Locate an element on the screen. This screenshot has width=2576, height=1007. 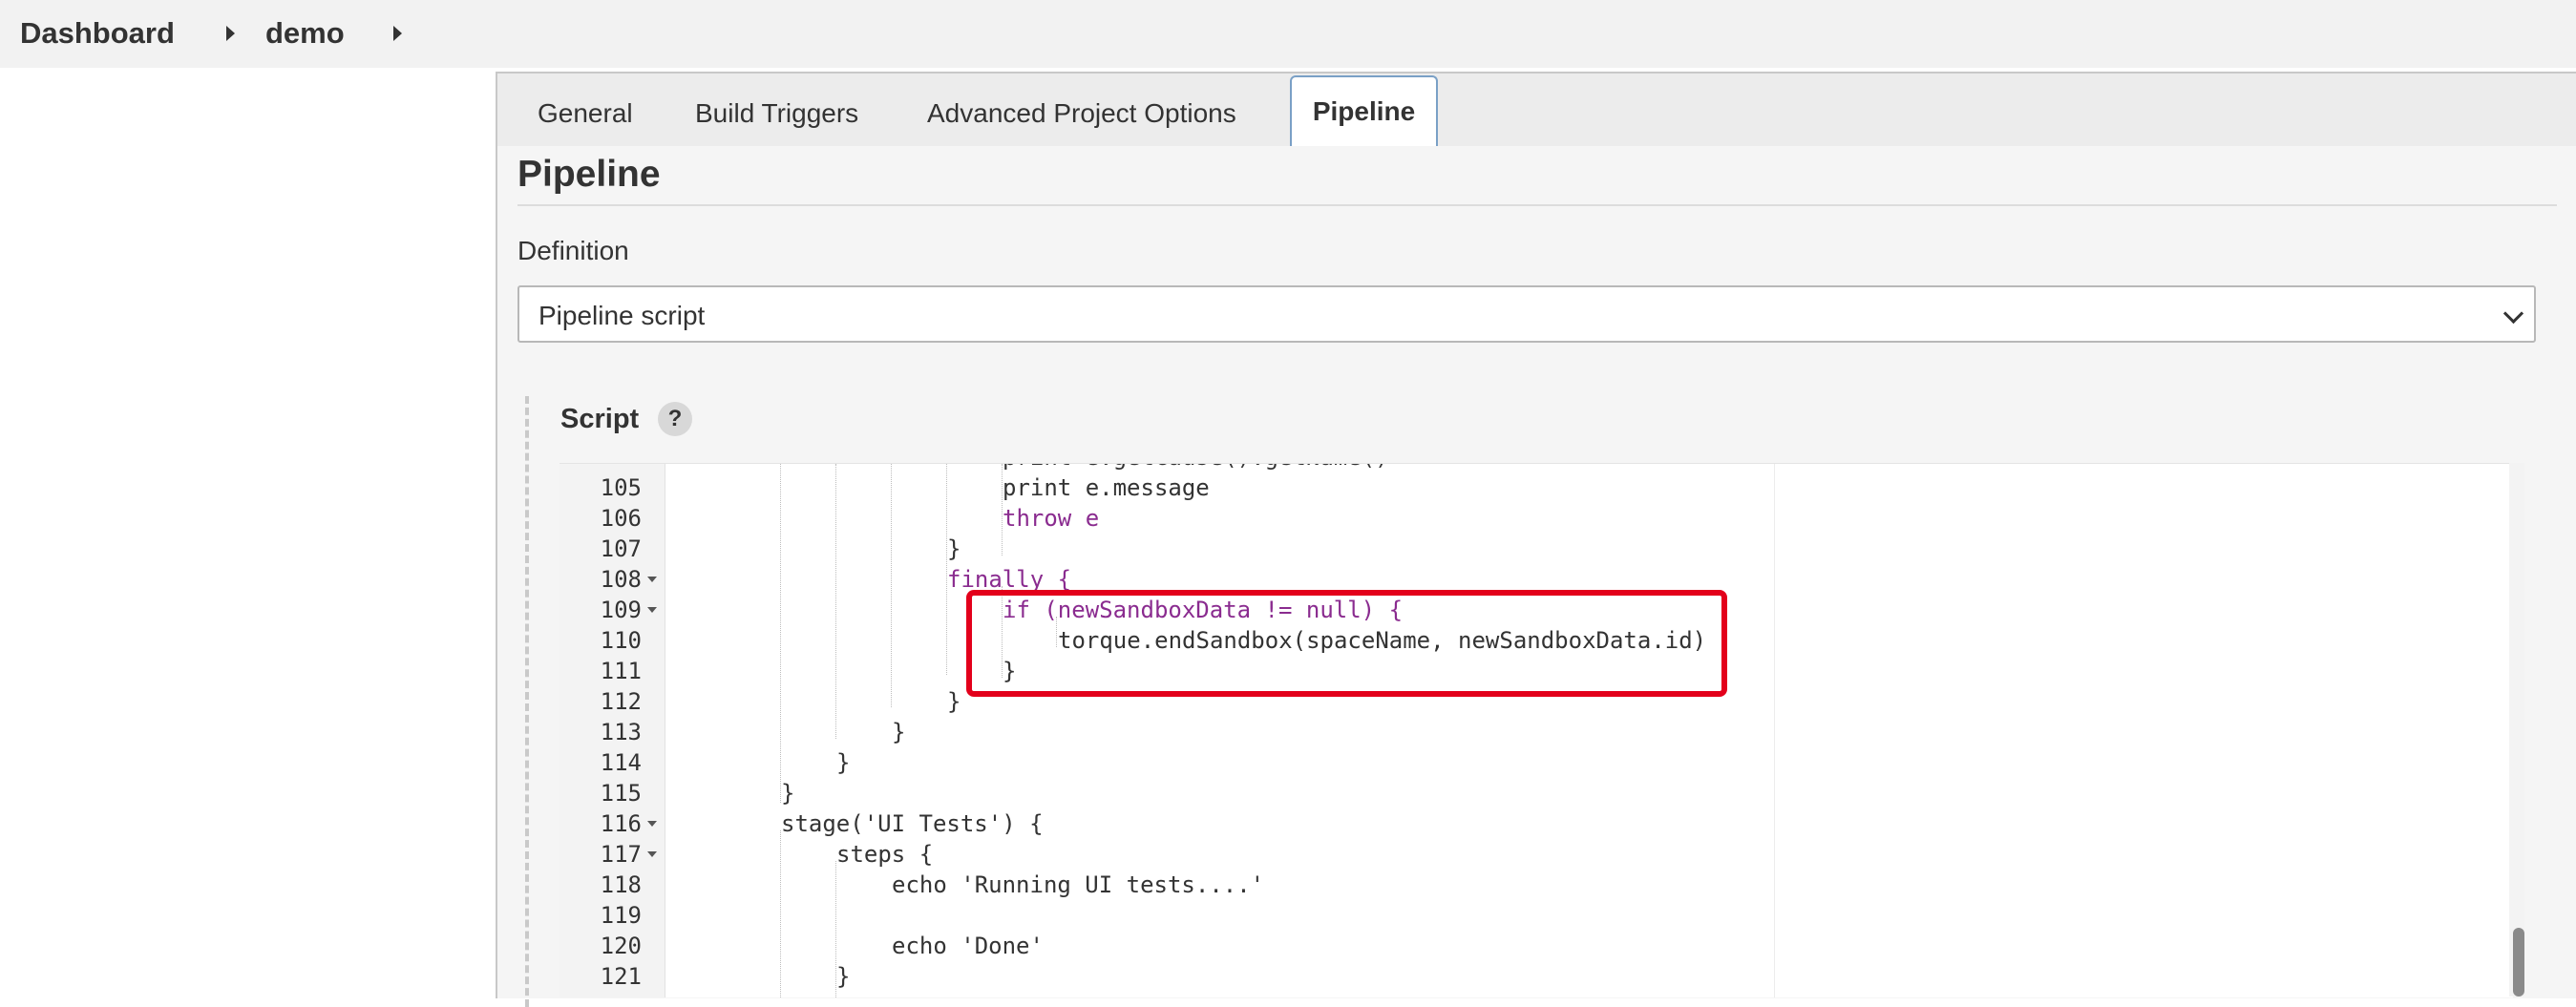
section-divider is located at coordinates (1537, 205).